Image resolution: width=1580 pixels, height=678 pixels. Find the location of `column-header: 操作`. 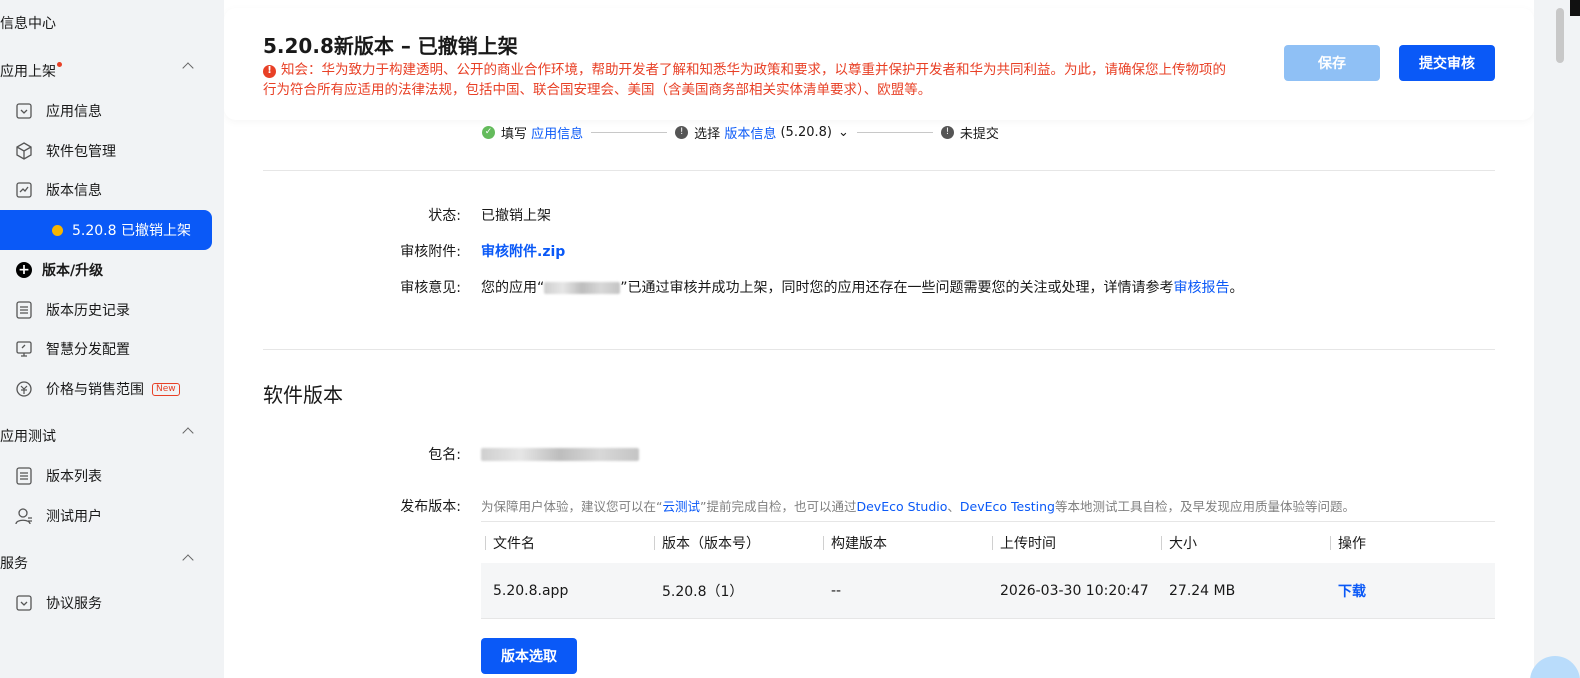

column-header: 操作 is located at coordinates (1410, 543).